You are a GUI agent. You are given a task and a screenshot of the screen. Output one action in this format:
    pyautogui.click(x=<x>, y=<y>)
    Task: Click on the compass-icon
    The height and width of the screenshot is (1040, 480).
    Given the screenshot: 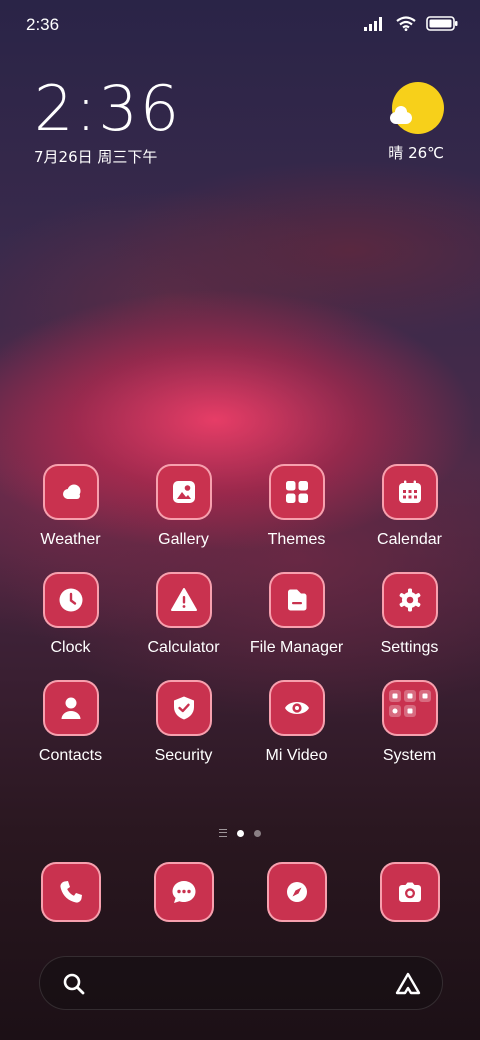 What is the action you would take?
    pyautogui.click(x=296, y=892)
    